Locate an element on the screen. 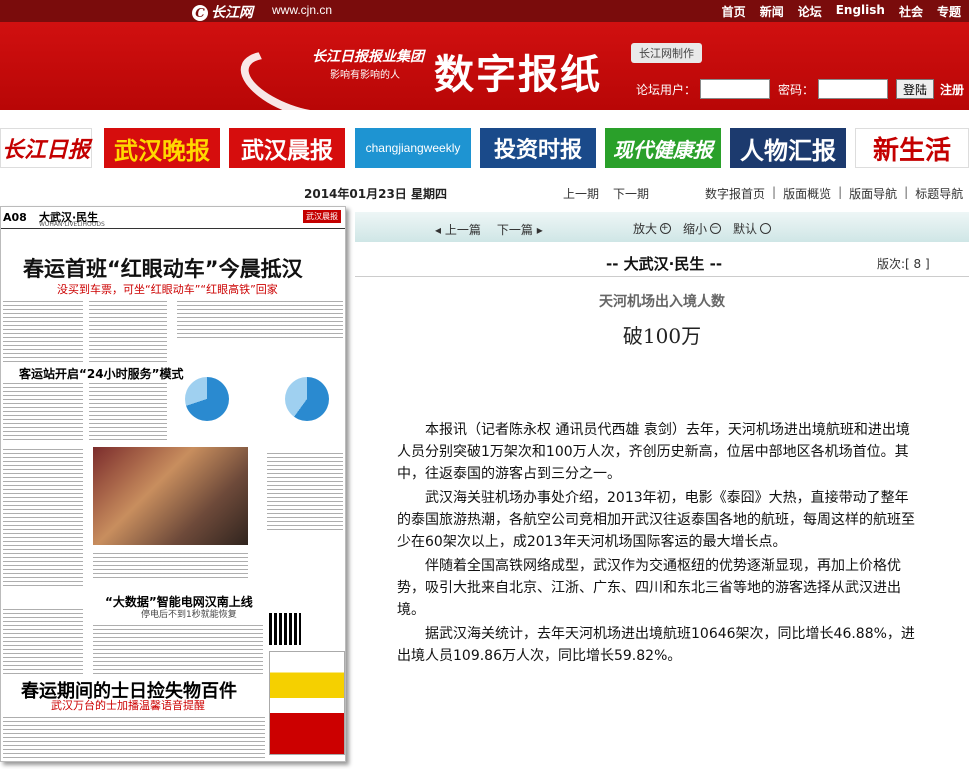  page-title: 数字报纸 is located at coordinates (518, 75).